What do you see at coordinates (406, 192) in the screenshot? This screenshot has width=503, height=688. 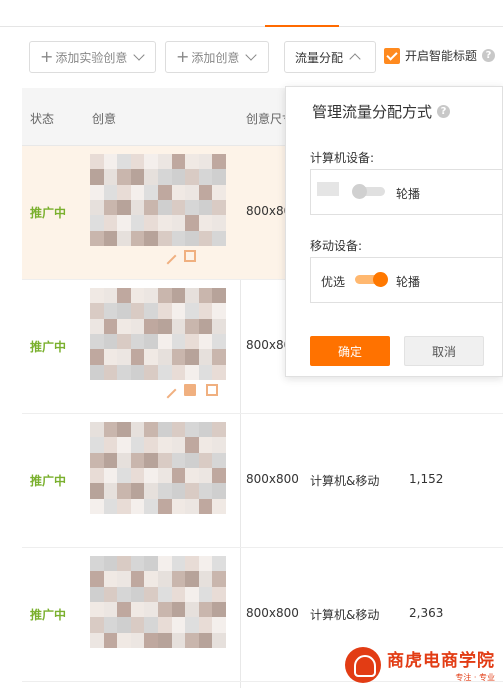 I see `pc-device-setting: 轮播` at bounding box center [406, 192].